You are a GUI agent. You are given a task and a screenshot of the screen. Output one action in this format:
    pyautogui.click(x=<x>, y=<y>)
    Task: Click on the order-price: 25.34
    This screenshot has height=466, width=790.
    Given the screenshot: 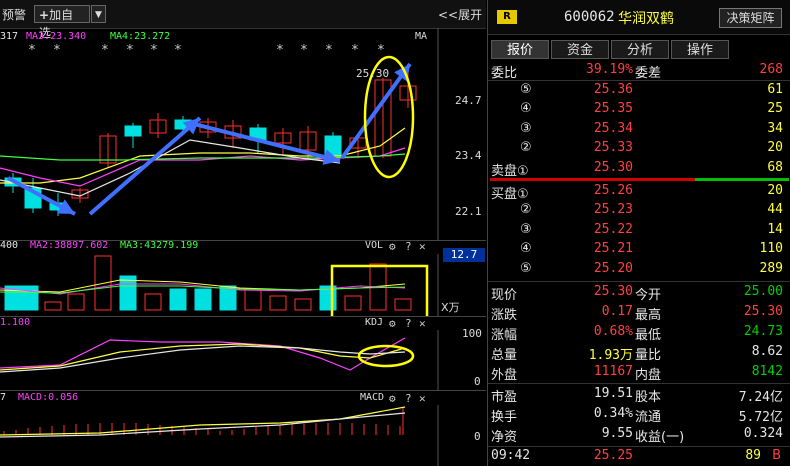 What is the action you would take?
    pyautogui.click(x=613, y=128)
    